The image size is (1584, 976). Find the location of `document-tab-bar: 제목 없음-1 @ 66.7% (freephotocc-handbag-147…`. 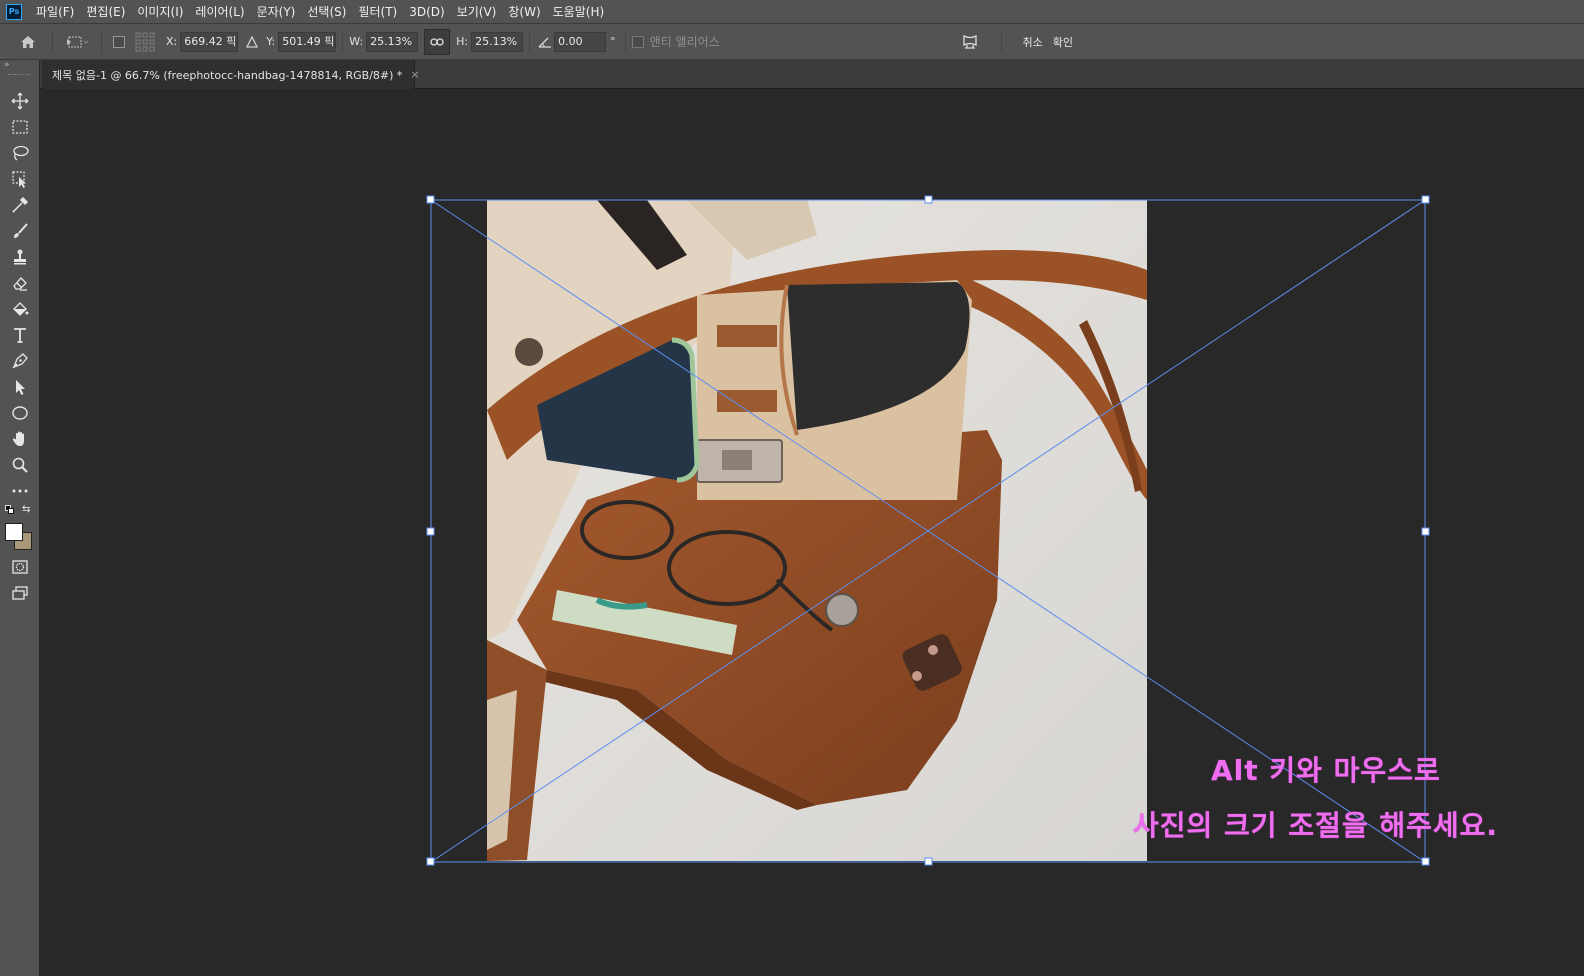

document-tab-bar: 제목 없음-1 @ 66.7% (freephotocc-handbag-147… is located at coordinates (792, 74).